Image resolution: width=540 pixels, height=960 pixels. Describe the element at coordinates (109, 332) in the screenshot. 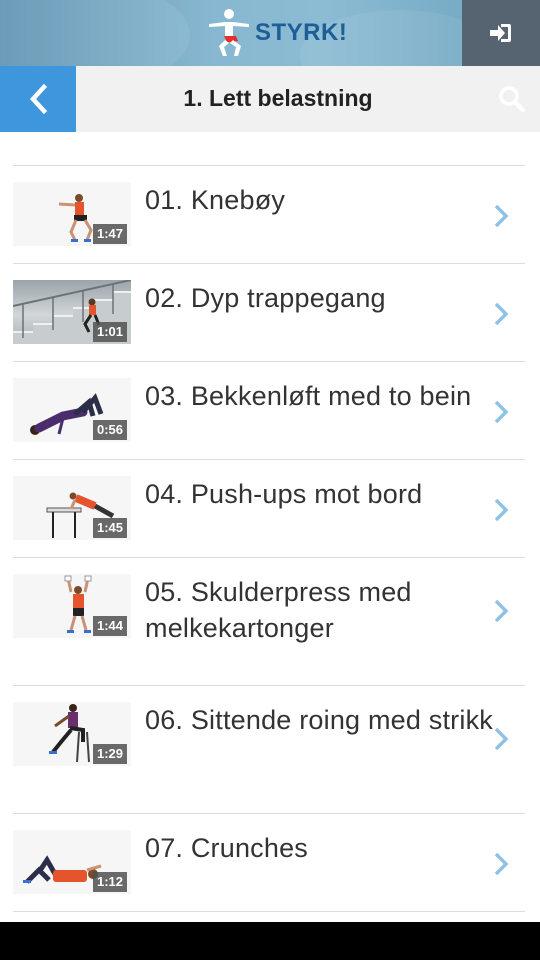

I see `duration-badge: 1:01` at that location.